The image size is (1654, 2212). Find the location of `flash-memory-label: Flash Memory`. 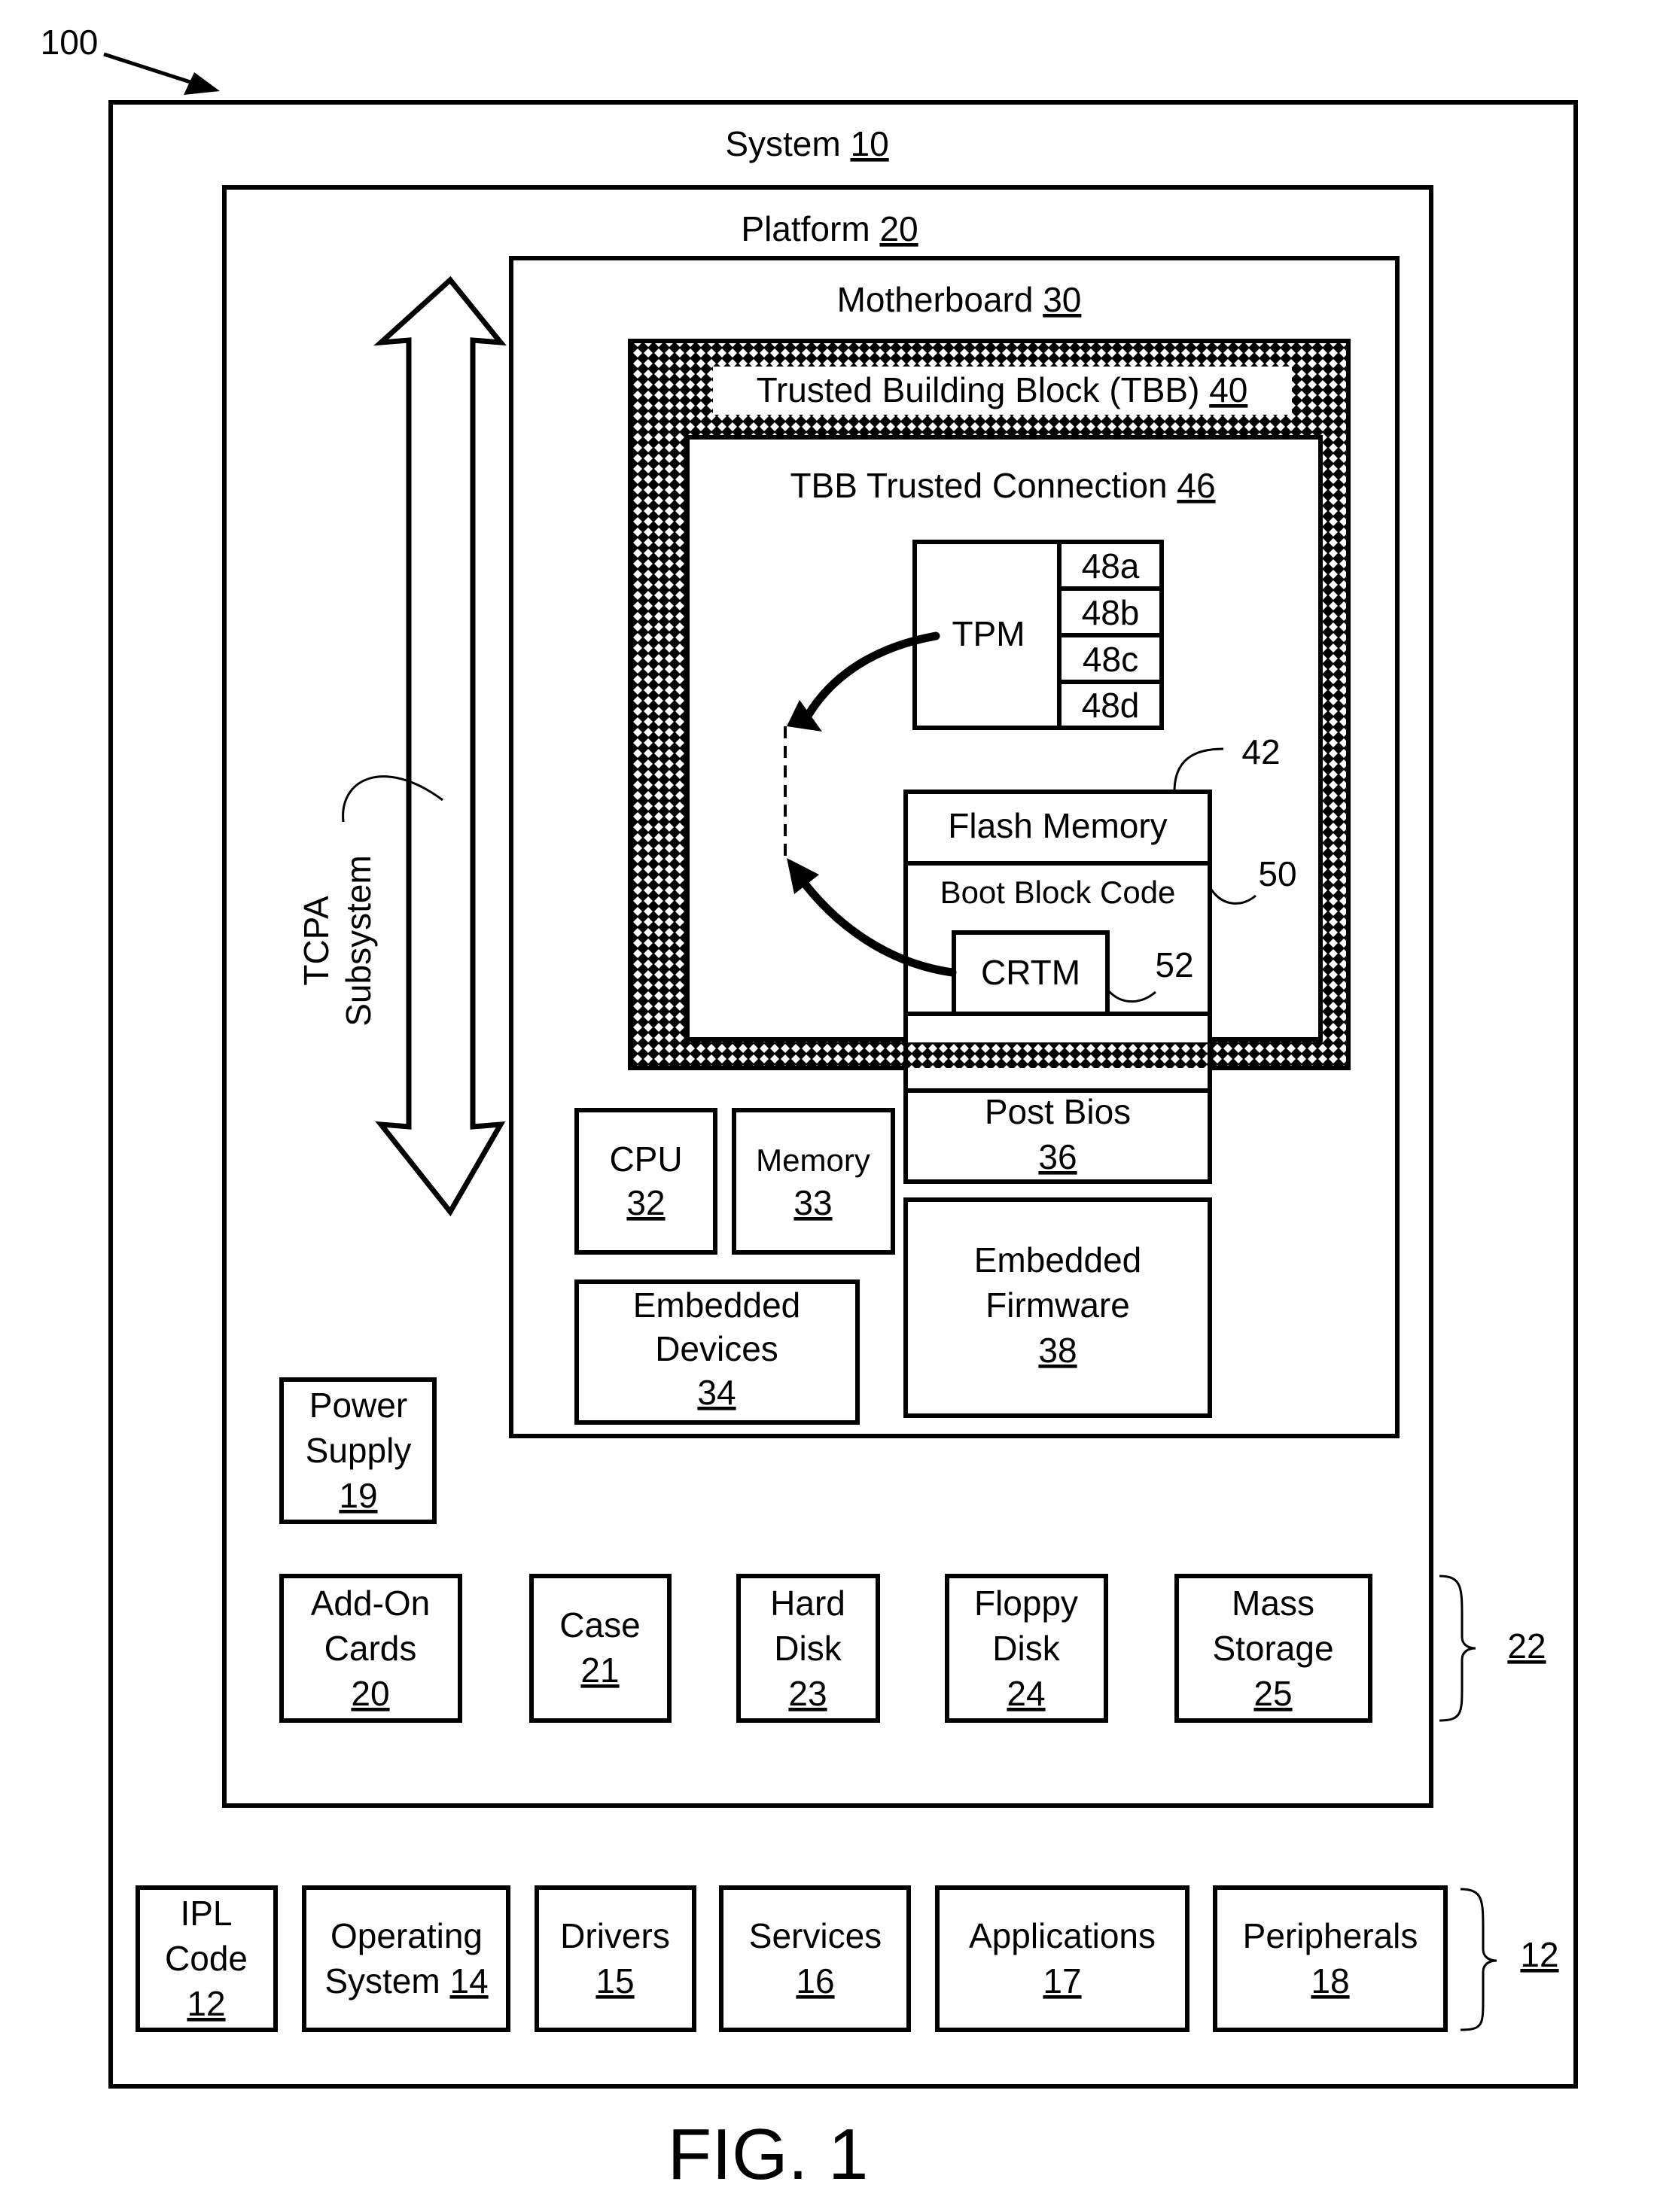

flash-memory-label: Flash Memory is located at coordinates (1057, 825).